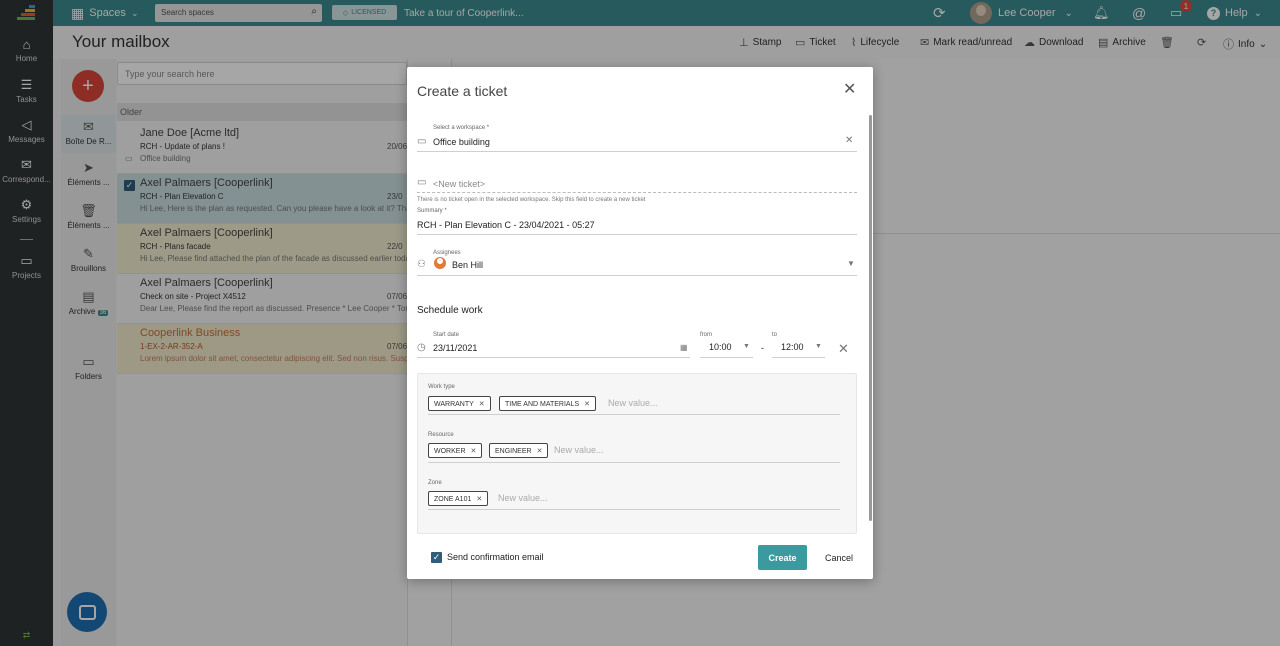 The image size is (1280, 646). I want to click on tag-label: ZONE A101, so click(453, 499).